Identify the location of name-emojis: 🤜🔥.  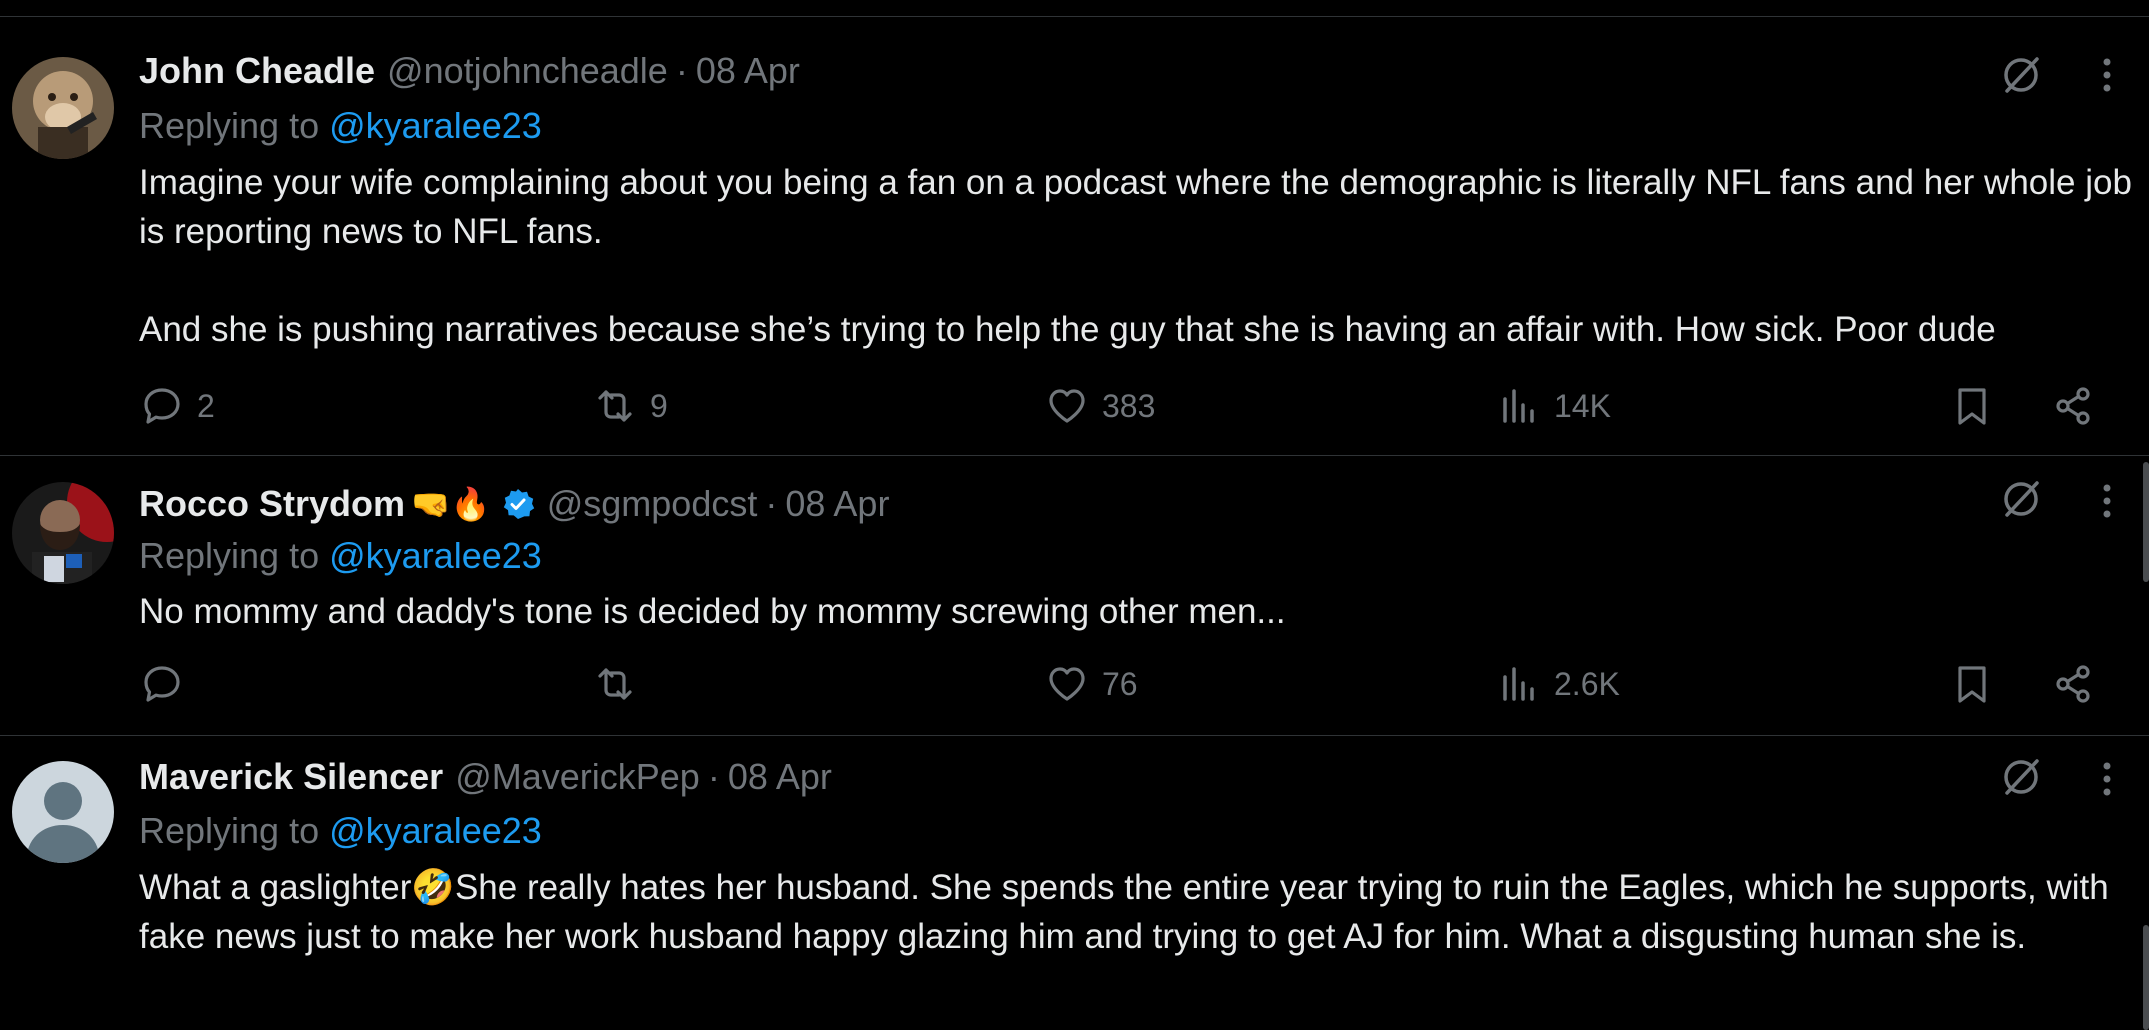
(451, 504).